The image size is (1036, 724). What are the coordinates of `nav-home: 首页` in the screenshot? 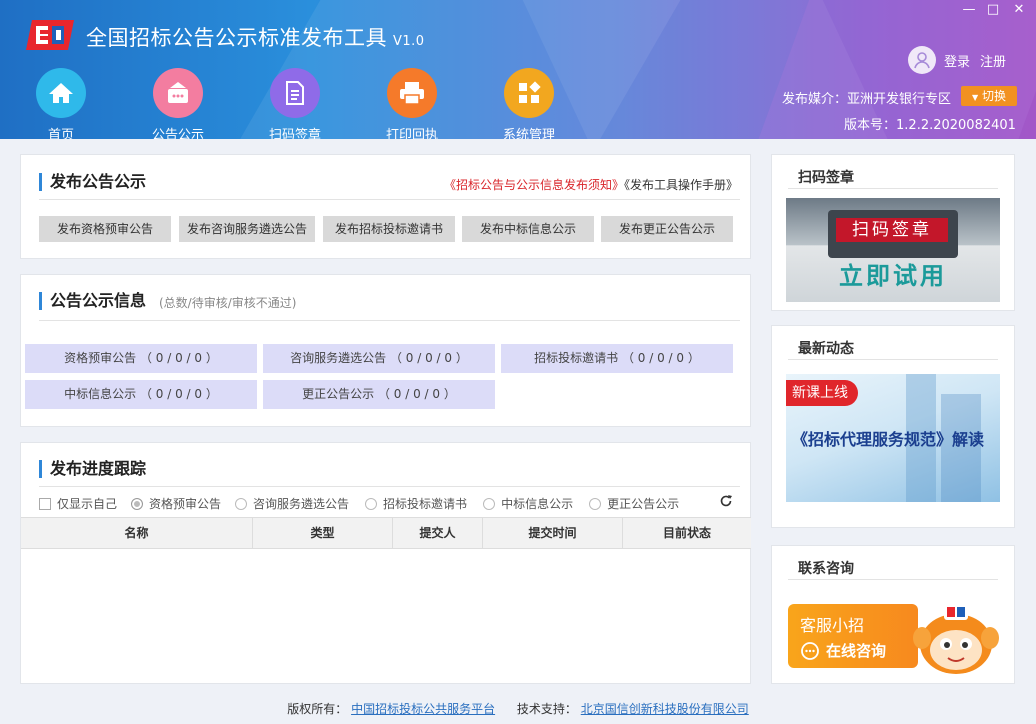 It's located at (61, 103).